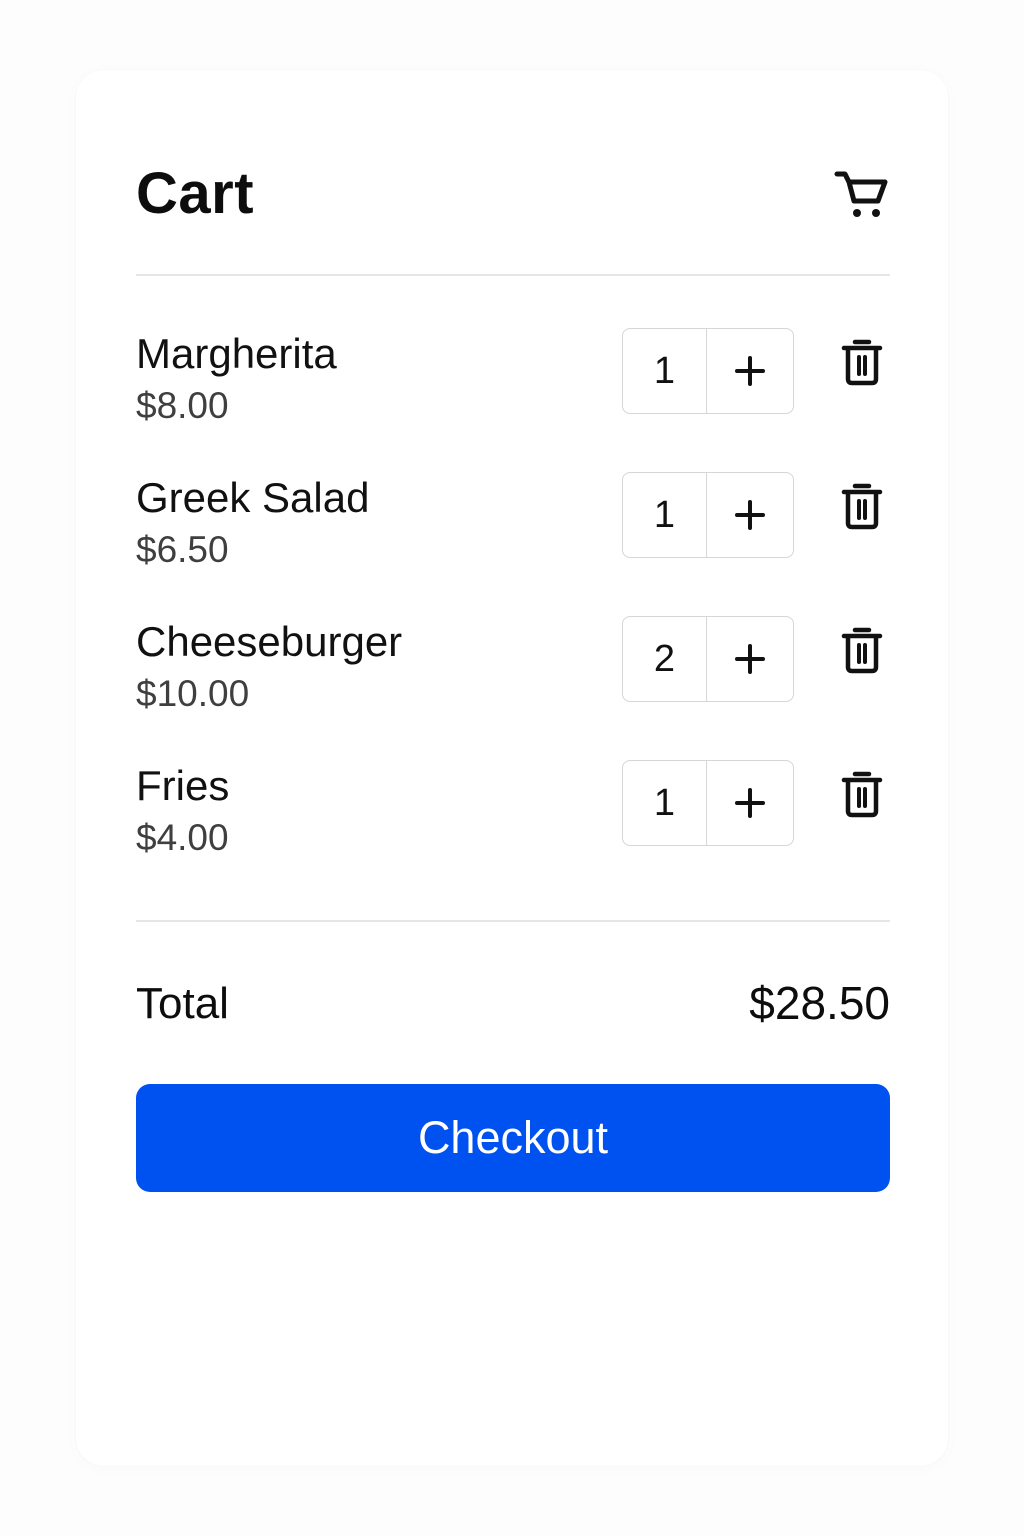  What do you see at coordinates (513, 194) in the screenshot?
I see `cart-header: Cart` at bounding box center [513, 194].